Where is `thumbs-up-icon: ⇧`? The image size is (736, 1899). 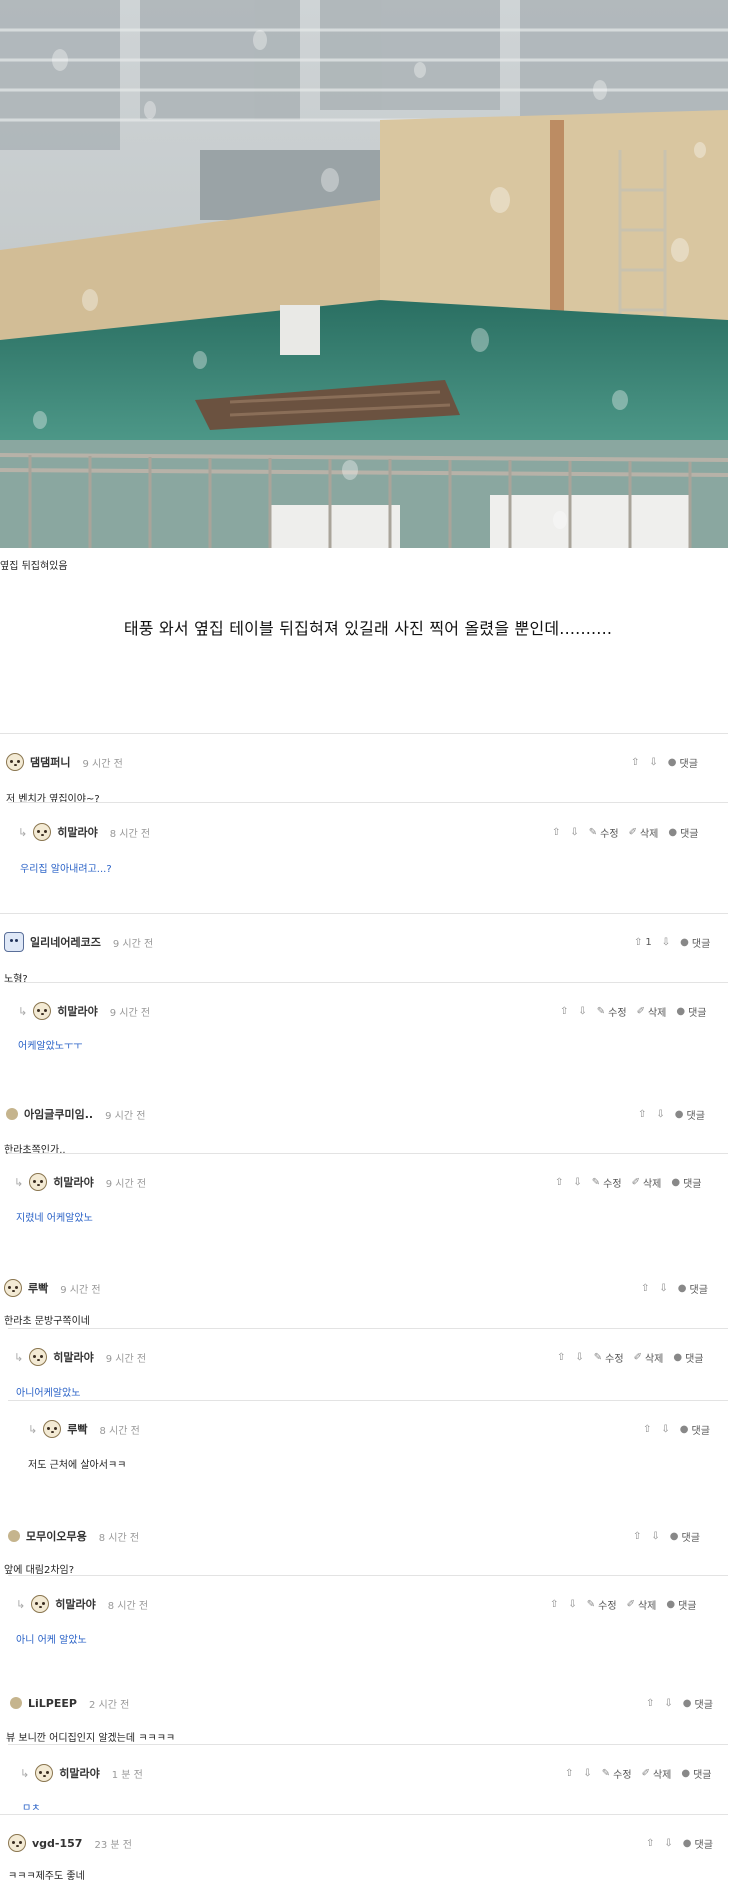
thumbs-up-icon: ⇧ is located at coordinates (642, 1114).